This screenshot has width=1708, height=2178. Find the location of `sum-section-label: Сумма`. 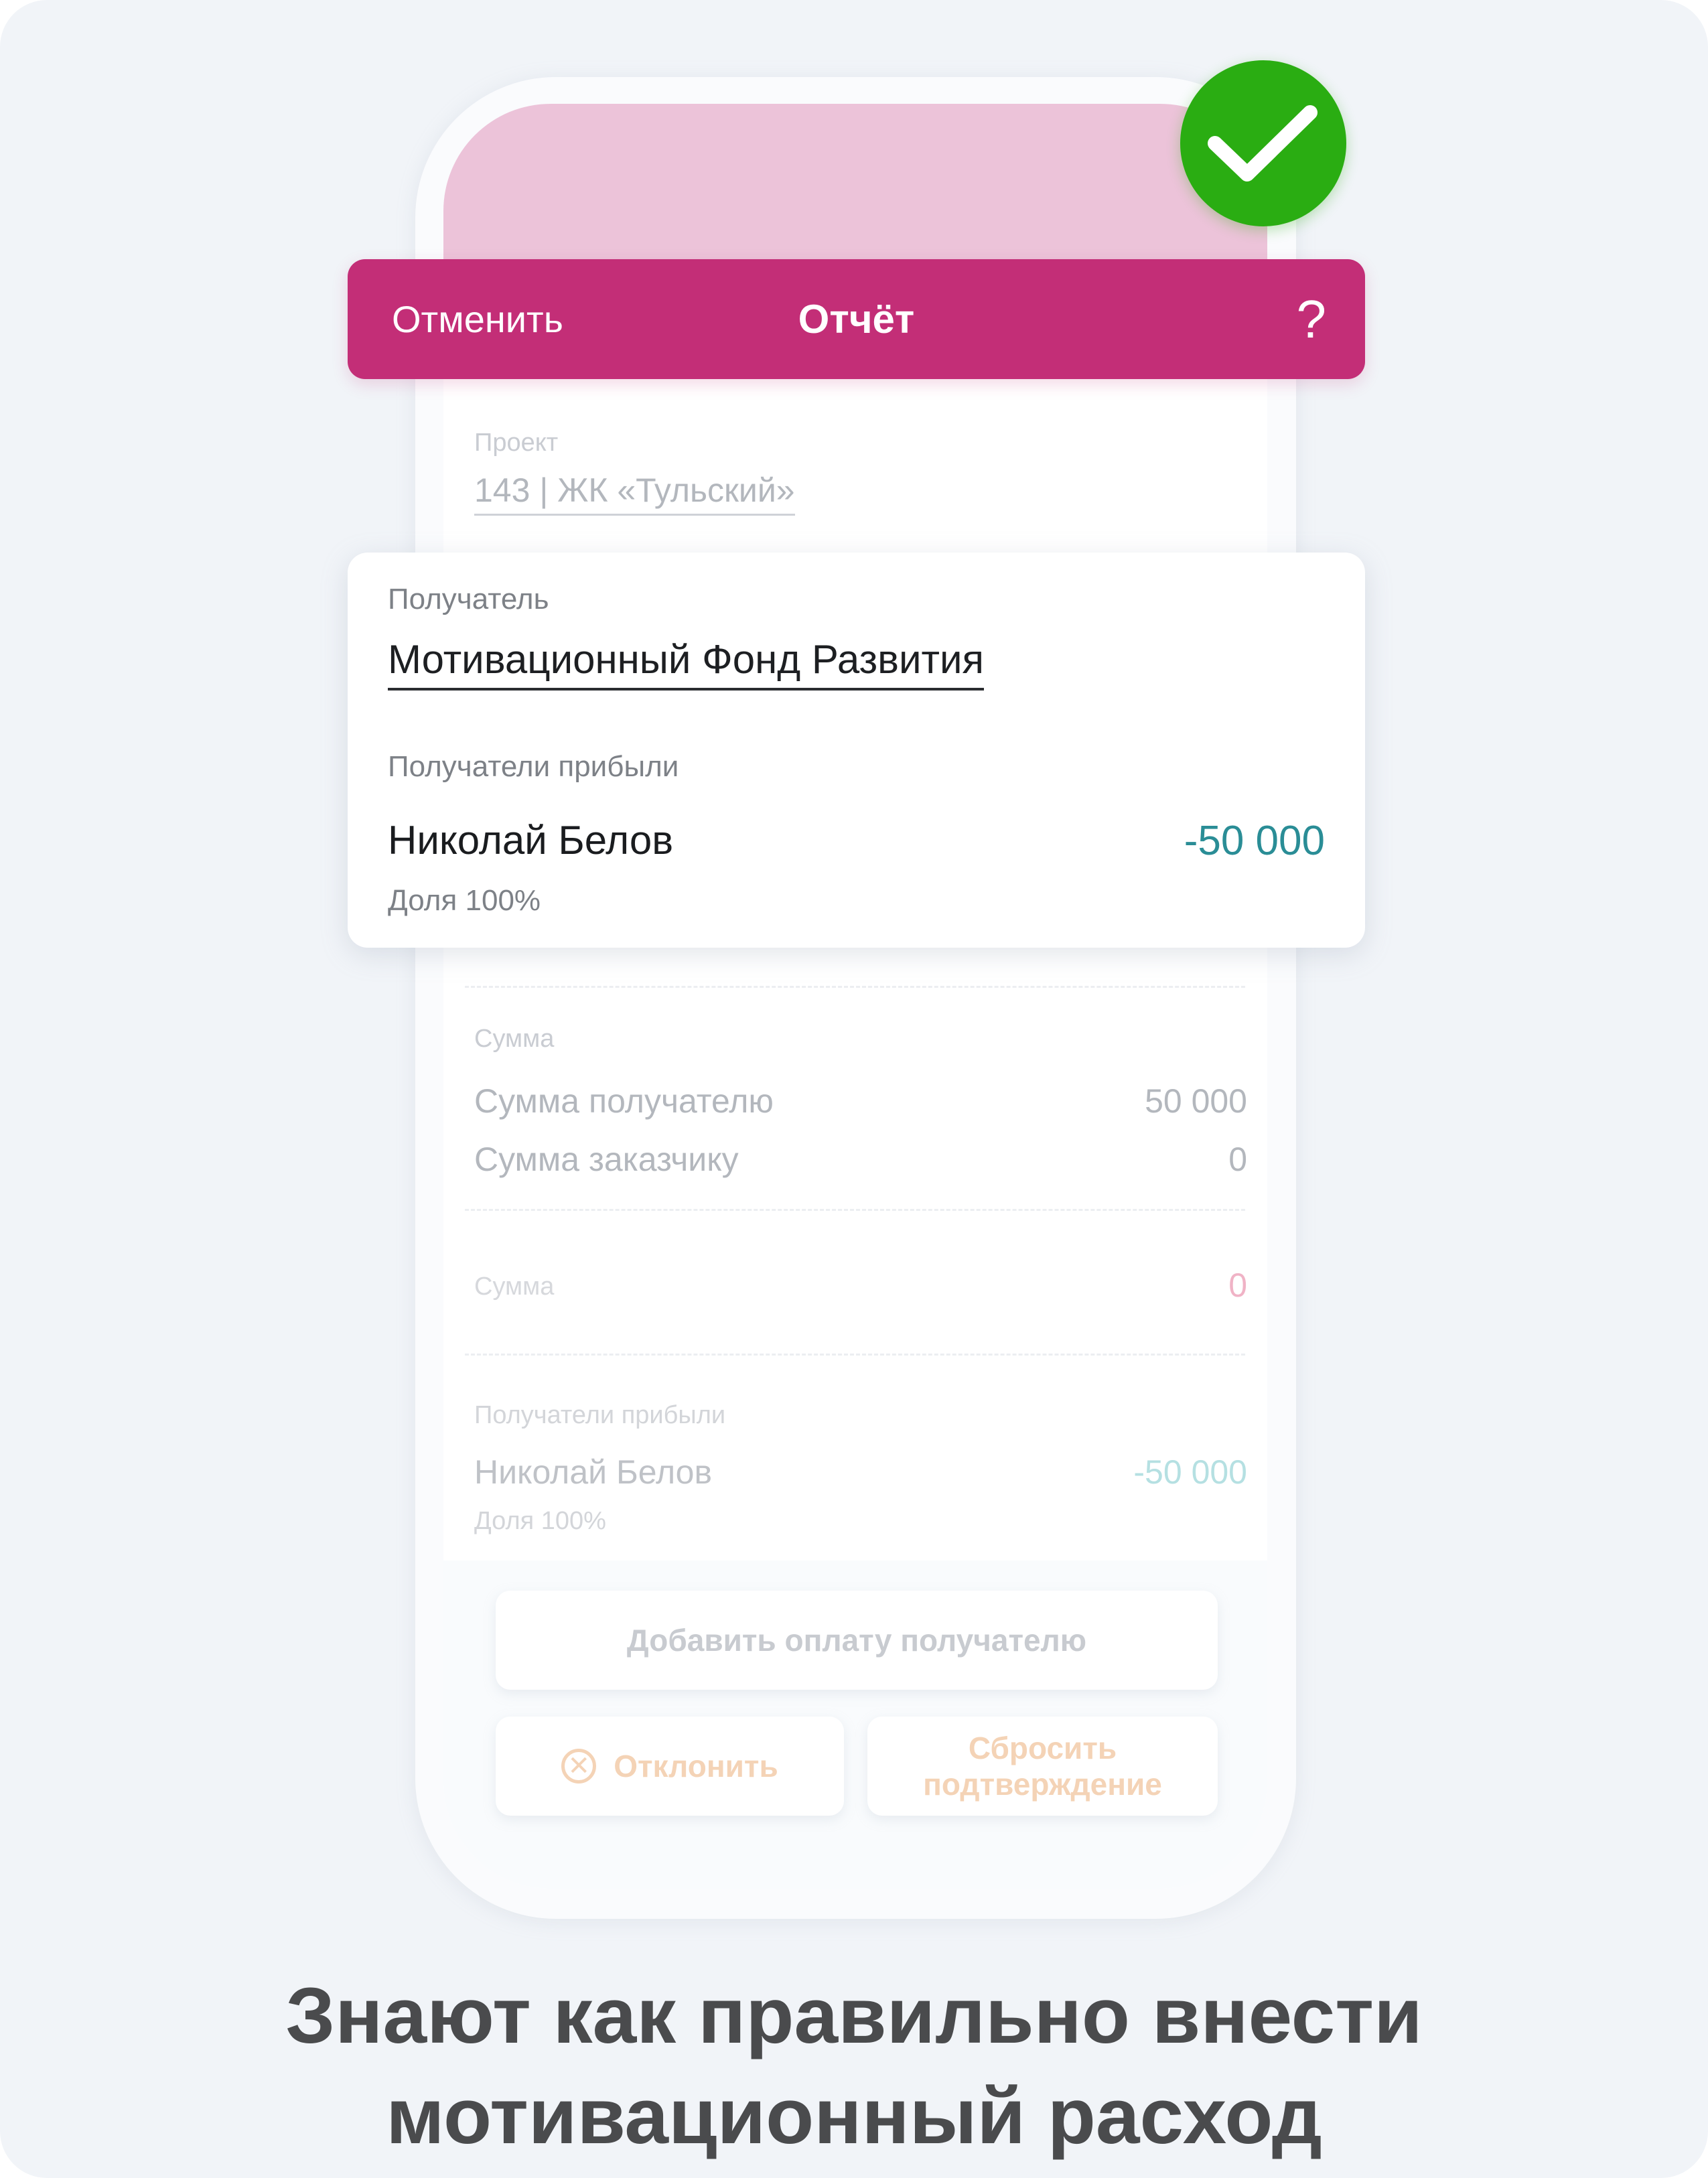

sum-section-label: Сумма is located at coordinates (514, 1039).